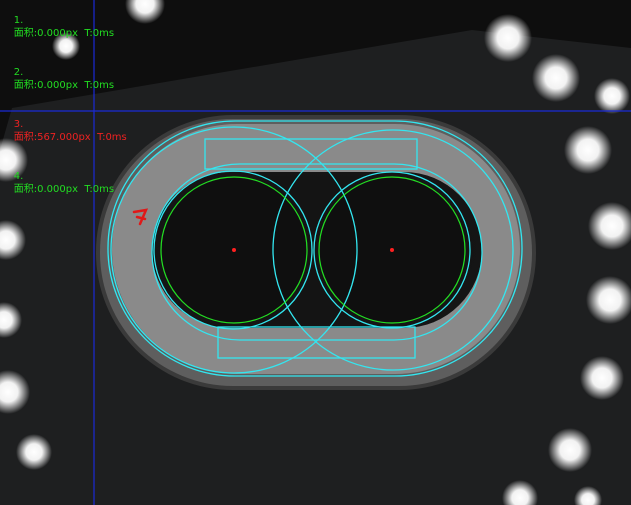 Image resolution: width=631 pixels, height=505 pixels. What do you see at coordinates (18, 176) in the screenshot?
I see `result-index: 4.` at bounding box center [18, 176].